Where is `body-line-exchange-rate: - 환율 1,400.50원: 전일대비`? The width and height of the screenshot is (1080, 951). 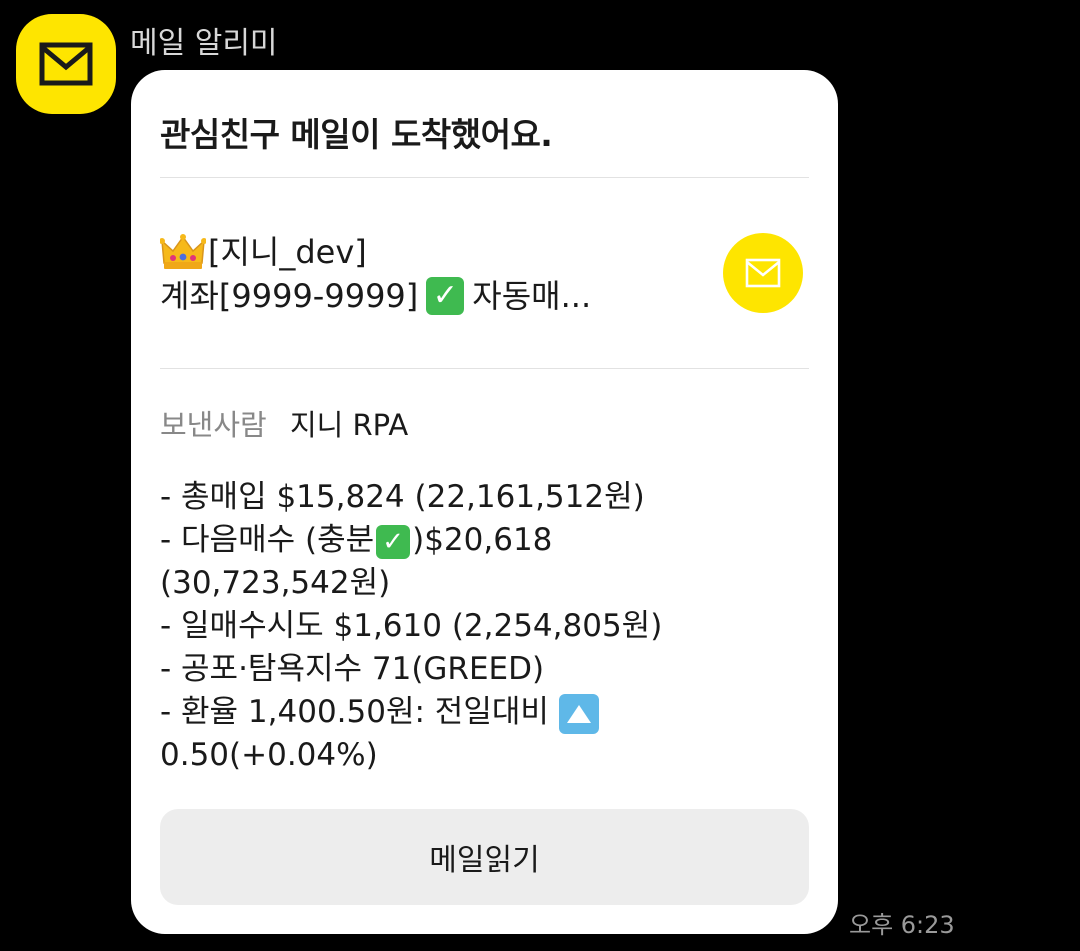
body-line-exchange-rate: - 환율 1,400.50원: 전일대비 is located at coordinates (485, 712).